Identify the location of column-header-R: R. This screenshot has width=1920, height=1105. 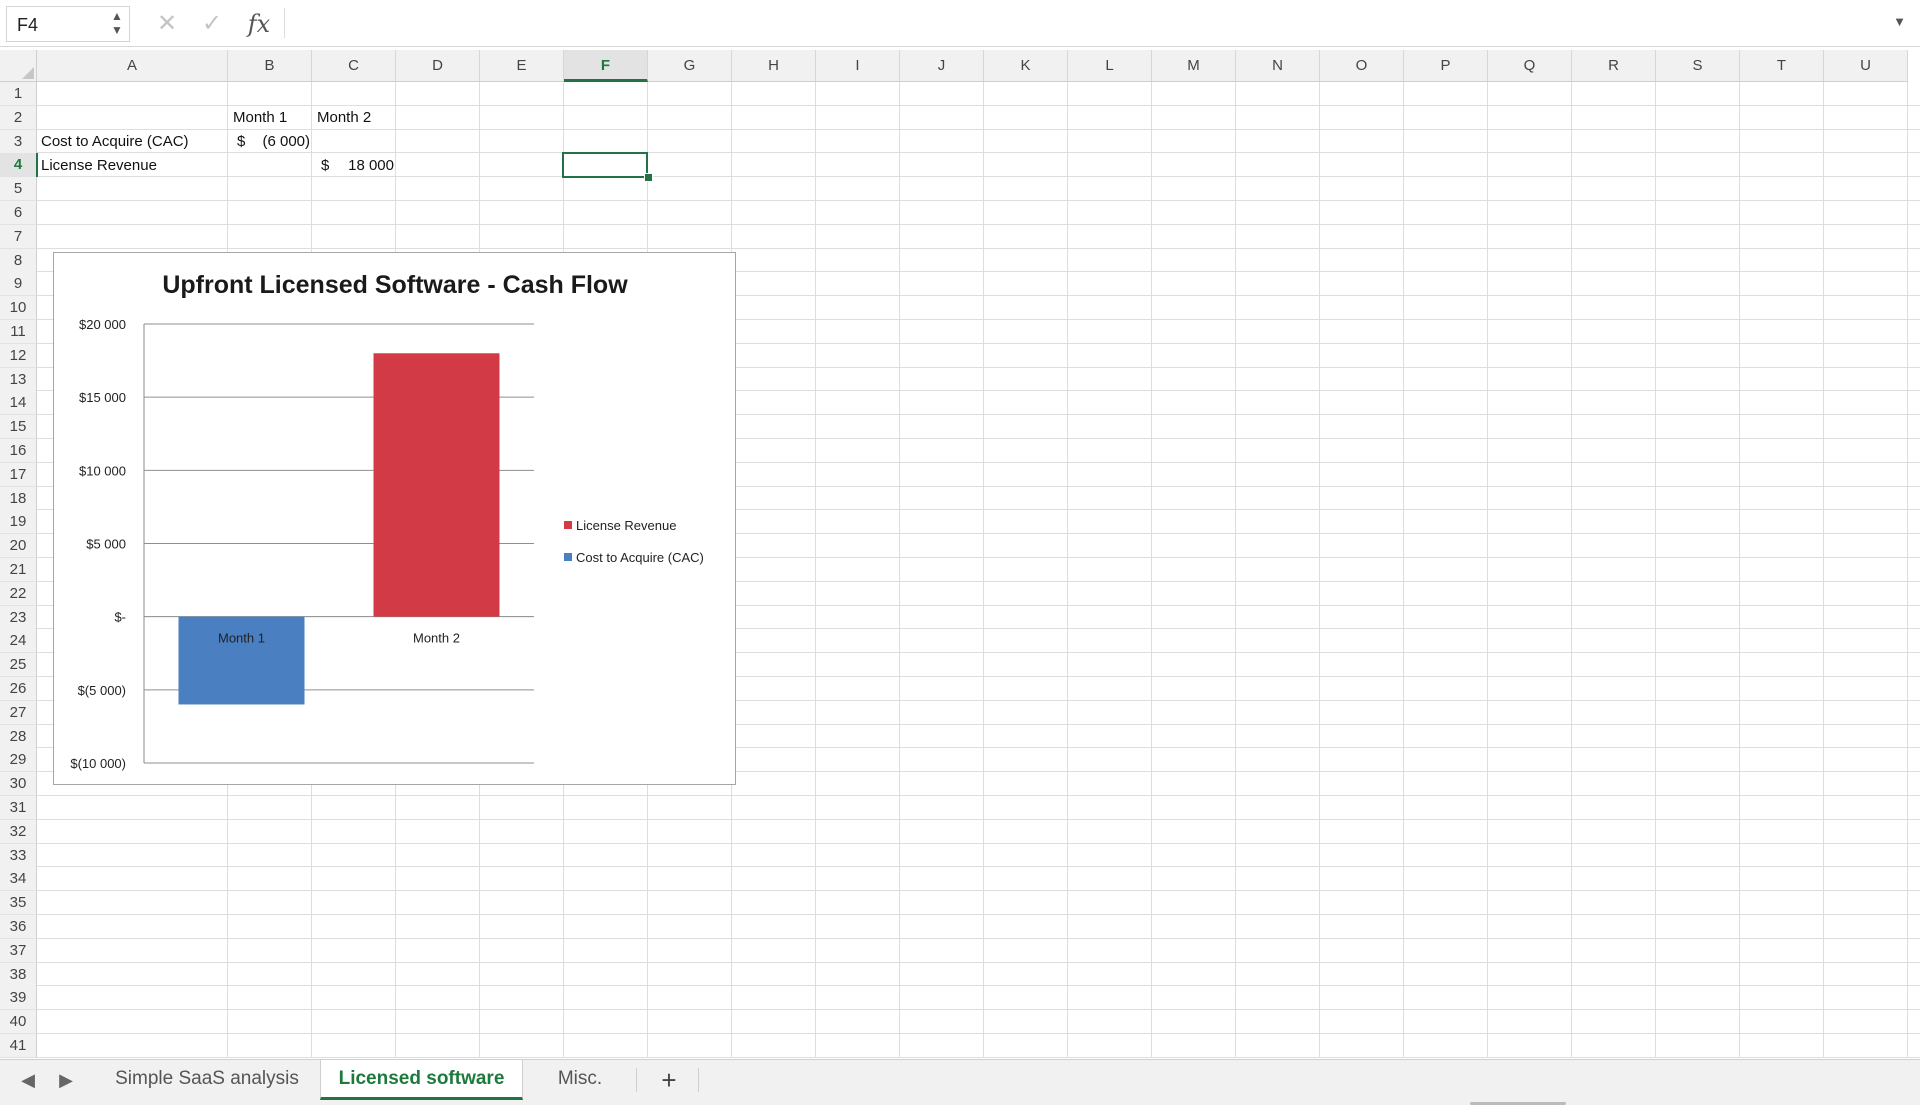
(1614, 66).